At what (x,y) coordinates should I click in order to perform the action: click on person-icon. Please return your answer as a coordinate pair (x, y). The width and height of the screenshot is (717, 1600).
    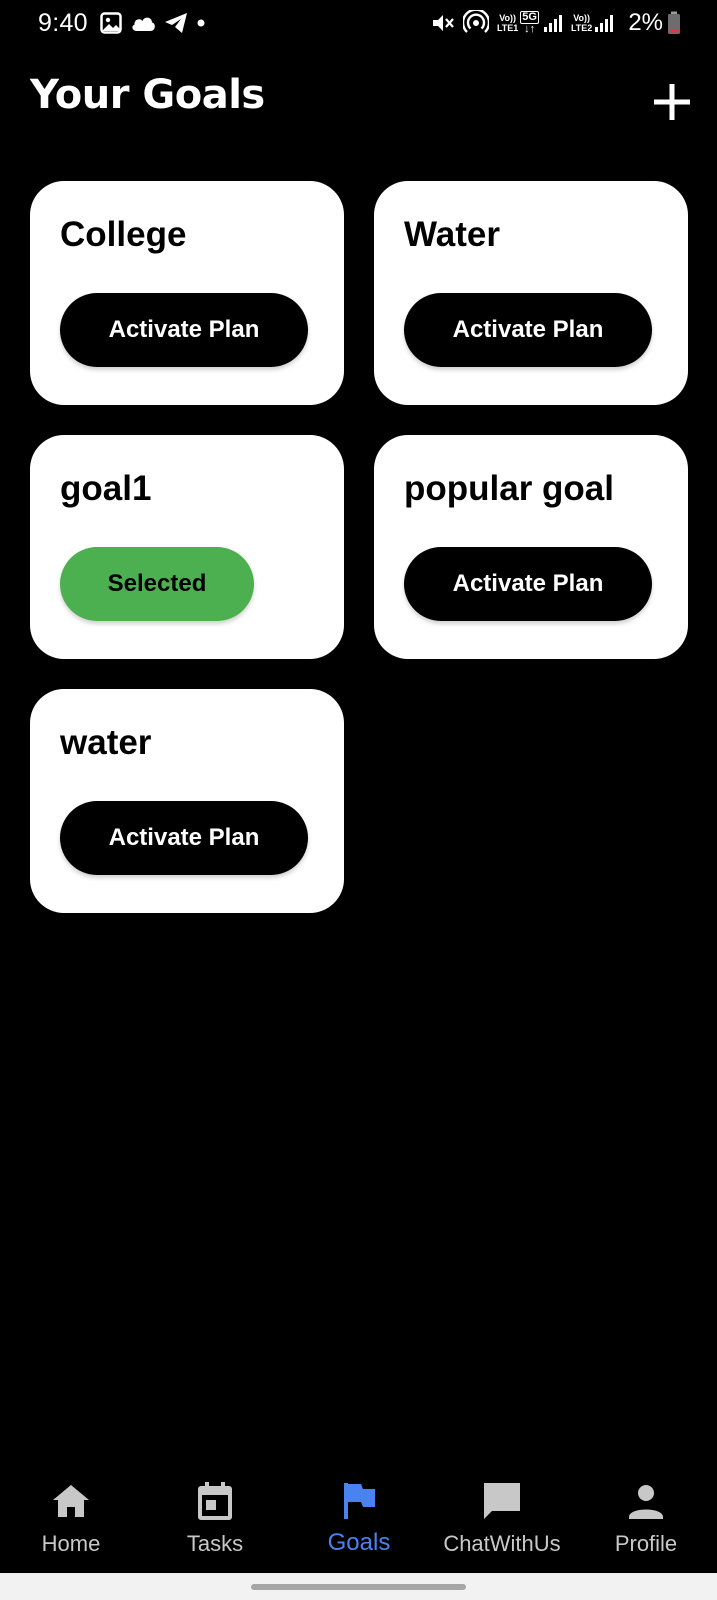
    Looking at the image, I should click on (646, 1502).